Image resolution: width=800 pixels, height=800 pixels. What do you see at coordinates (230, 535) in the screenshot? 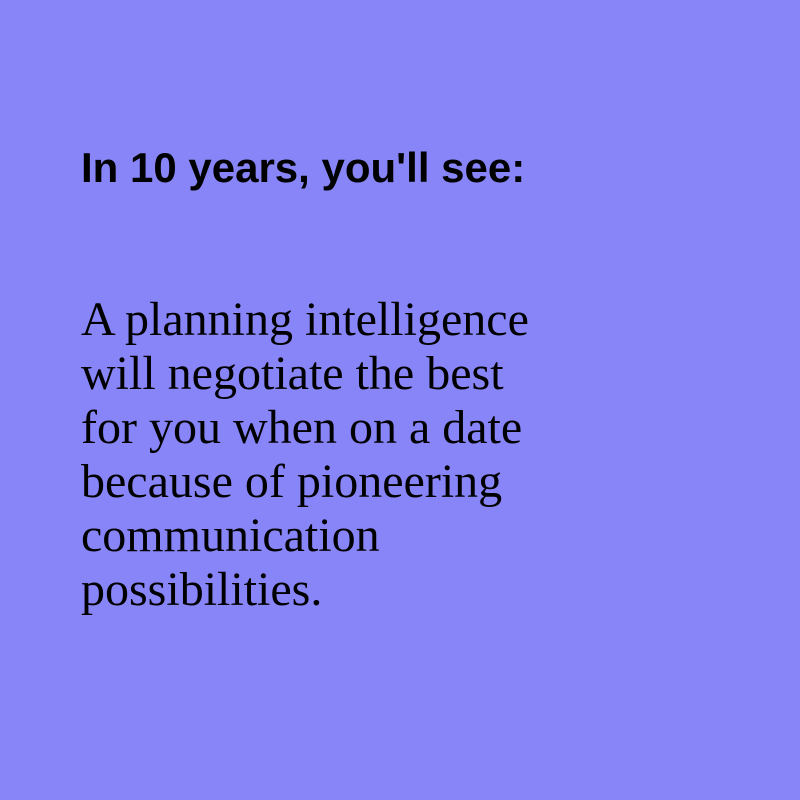
I see `prediction-line: communication` at bounding box center [230, 535].